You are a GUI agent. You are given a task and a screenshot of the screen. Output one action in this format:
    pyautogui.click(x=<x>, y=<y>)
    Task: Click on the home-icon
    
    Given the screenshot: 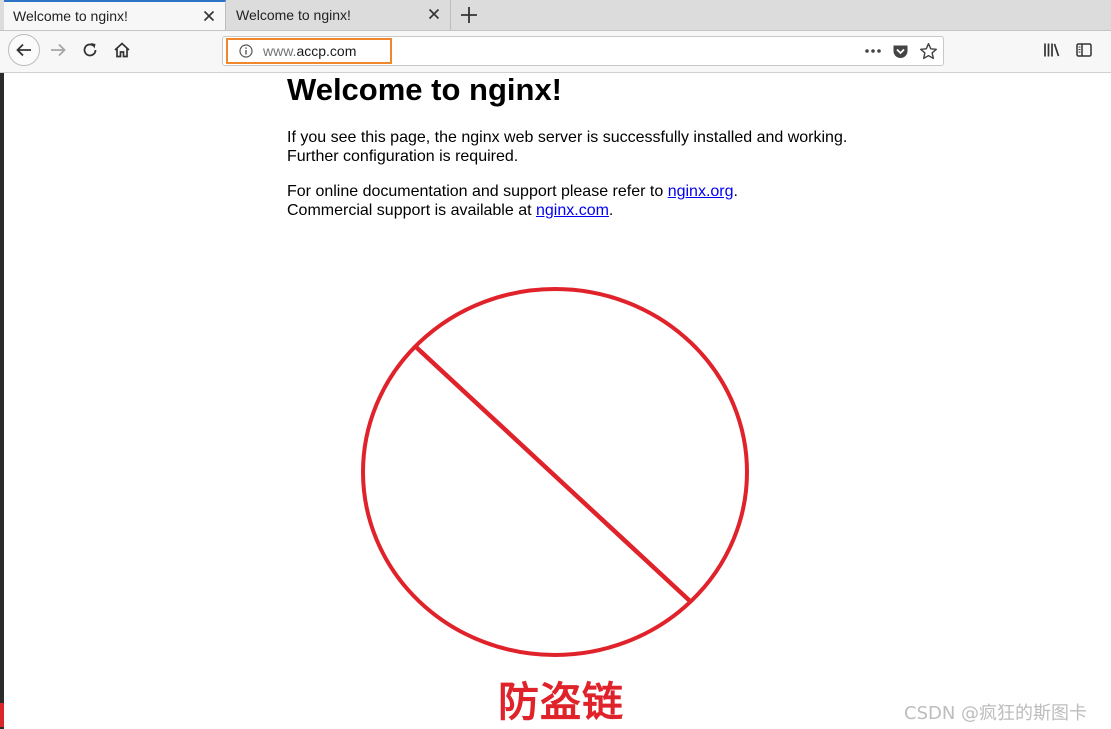 What is the action you would take?
    pyautogui.click(x=122, y=50)
    